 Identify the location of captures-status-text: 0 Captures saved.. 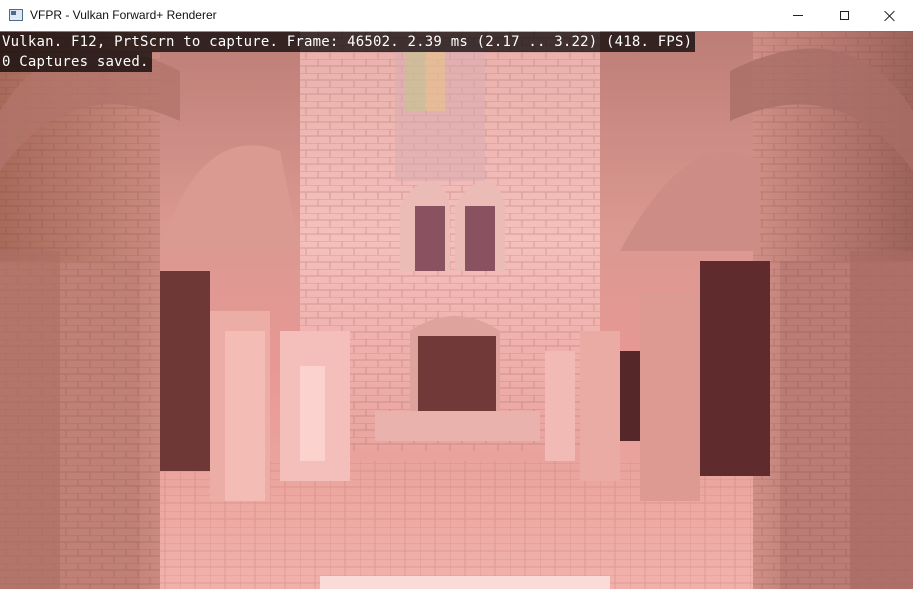
(76, 62).